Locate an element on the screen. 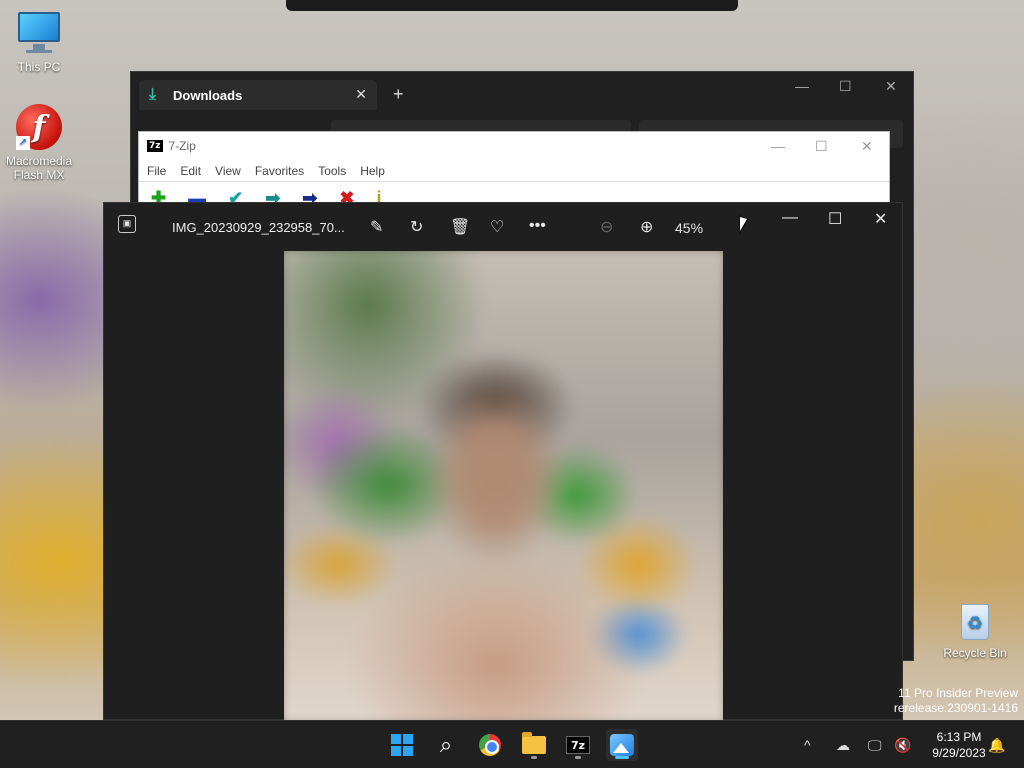  menu-help: Help is located at coordinates (372, 171).